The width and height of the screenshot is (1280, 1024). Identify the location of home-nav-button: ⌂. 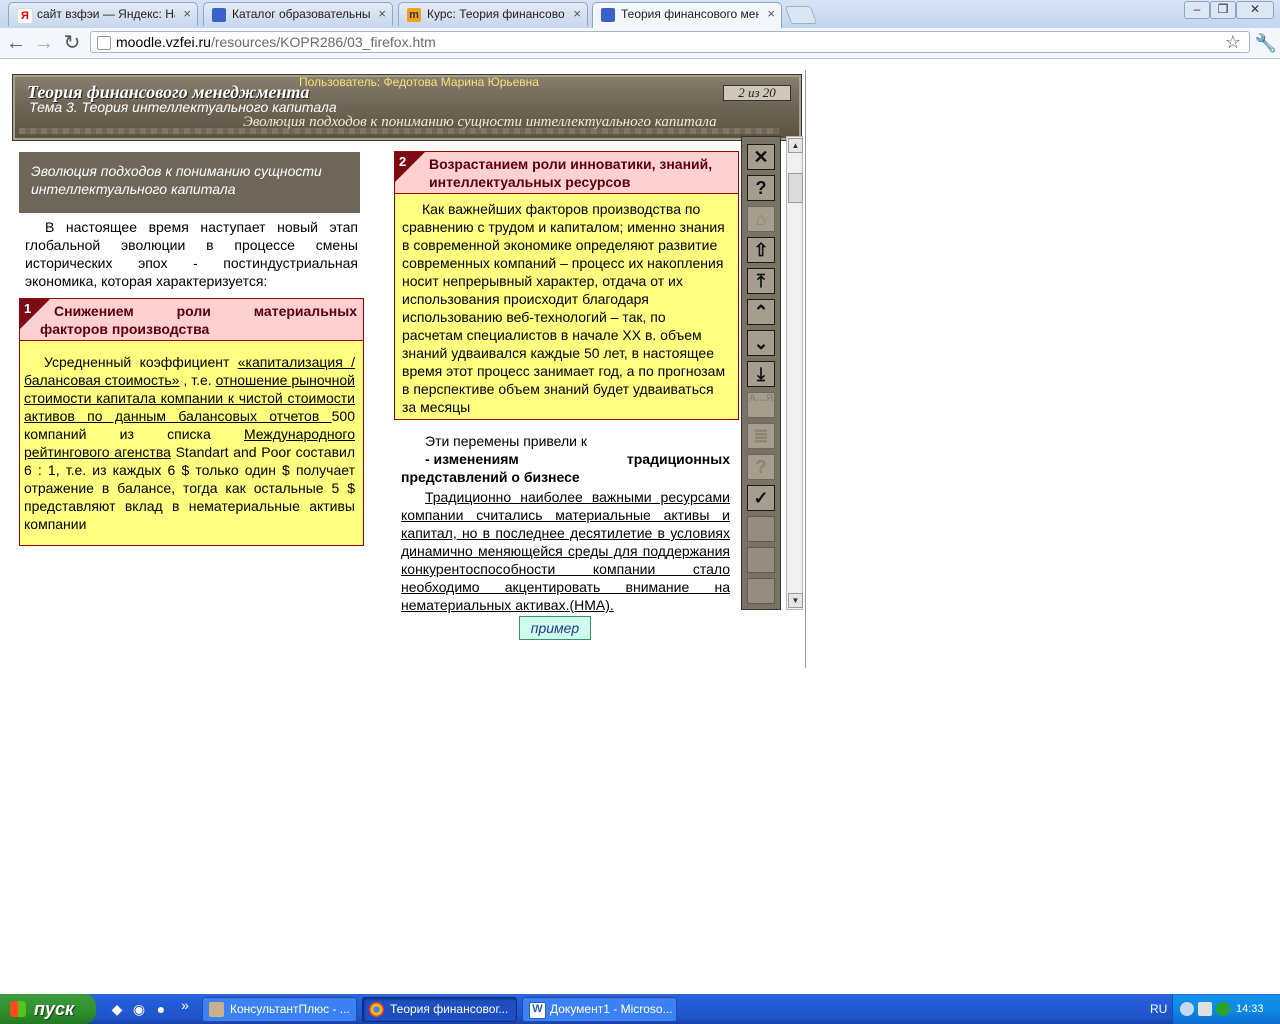
(761, 219).